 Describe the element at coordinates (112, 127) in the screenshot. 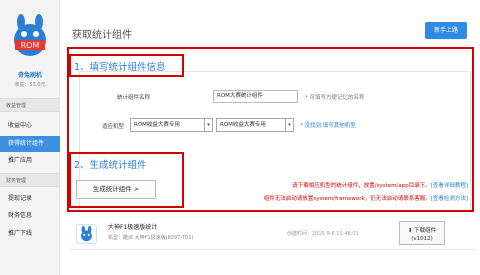

I see `model-label: 适应机型` at that location.